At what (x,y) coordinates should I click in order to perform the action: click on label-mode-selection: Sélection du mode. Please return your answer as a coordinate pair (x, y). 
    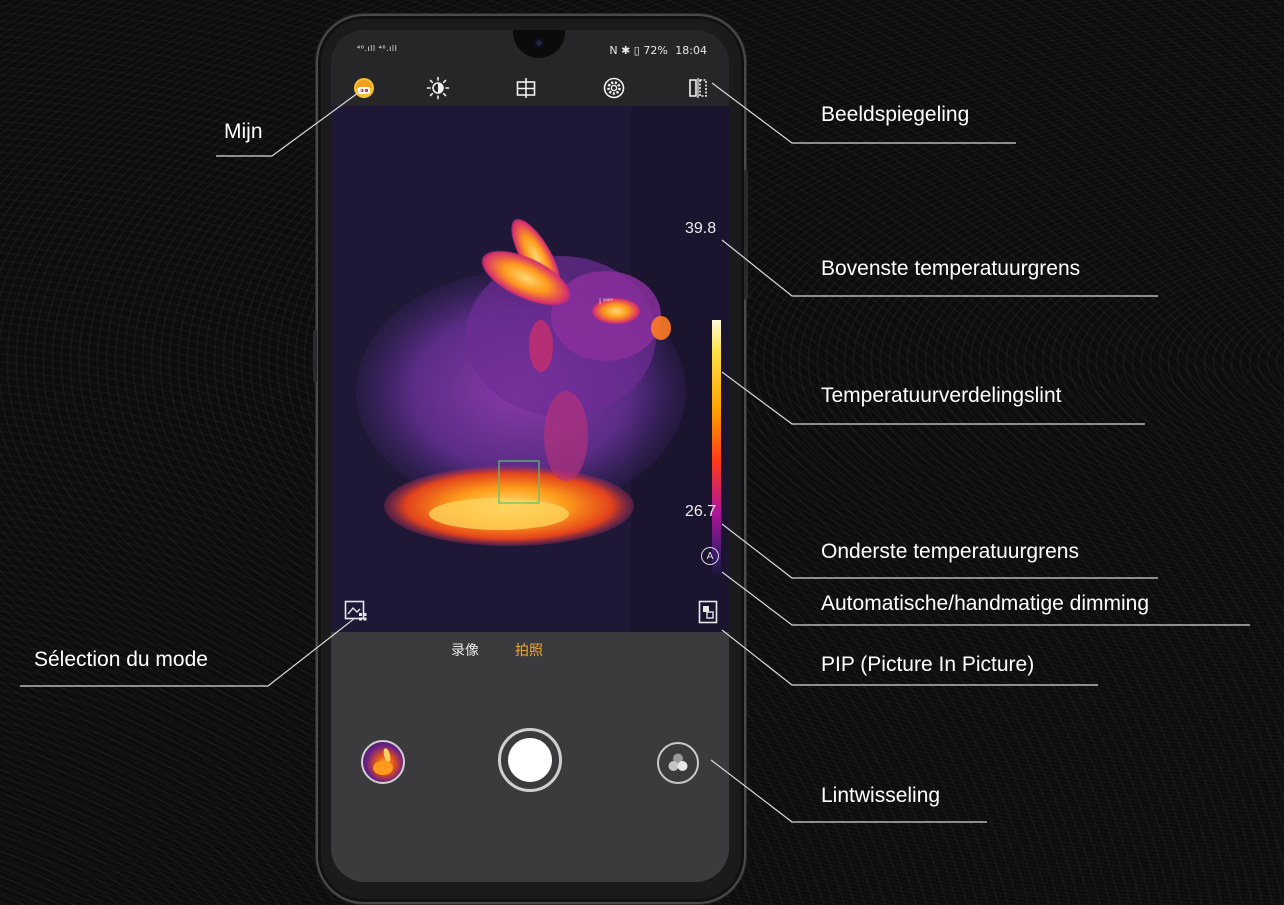
    Looking at the image, I should click on (121, 659).